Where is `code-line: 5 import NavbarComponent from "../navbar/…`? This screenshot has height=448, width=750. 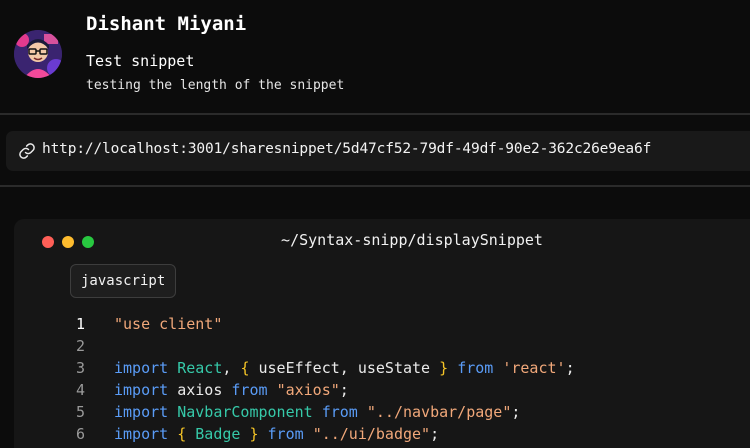 code-line: 5 import NavbarComponent from "../navbar/… is located at coordinates (382, 412).